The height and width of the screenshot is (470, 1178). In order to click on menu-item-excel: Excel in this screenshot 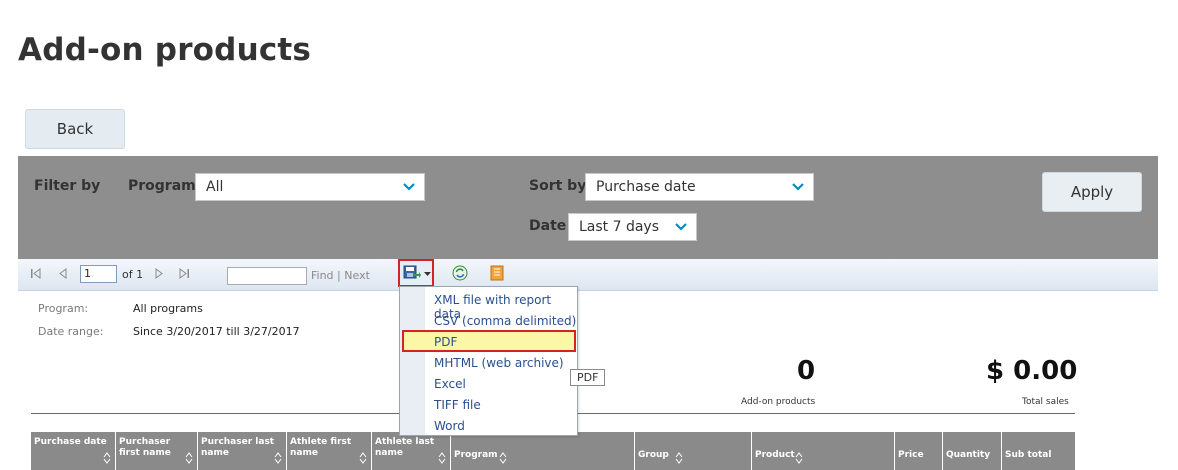, I will do `click(450, 384)`.